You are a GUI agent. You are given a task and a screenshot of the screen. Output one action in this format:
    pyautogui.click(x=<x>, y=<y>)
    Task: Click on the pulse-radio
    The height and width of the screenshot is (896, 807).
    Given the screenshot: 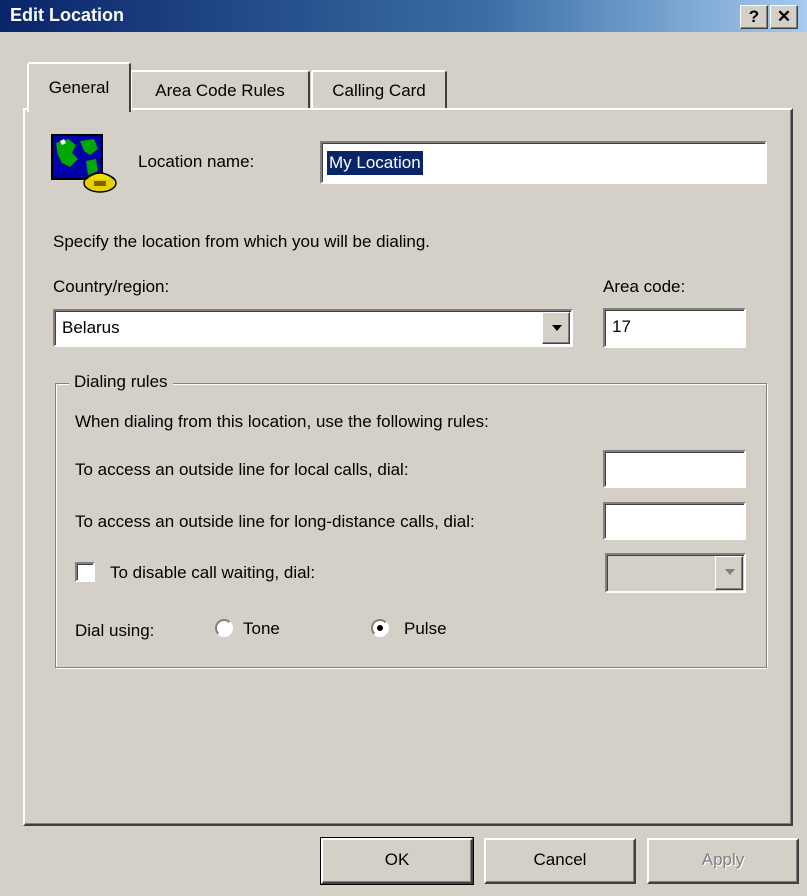 What is the action you would take?
    pyautogui.click(x=380, y=628)
    